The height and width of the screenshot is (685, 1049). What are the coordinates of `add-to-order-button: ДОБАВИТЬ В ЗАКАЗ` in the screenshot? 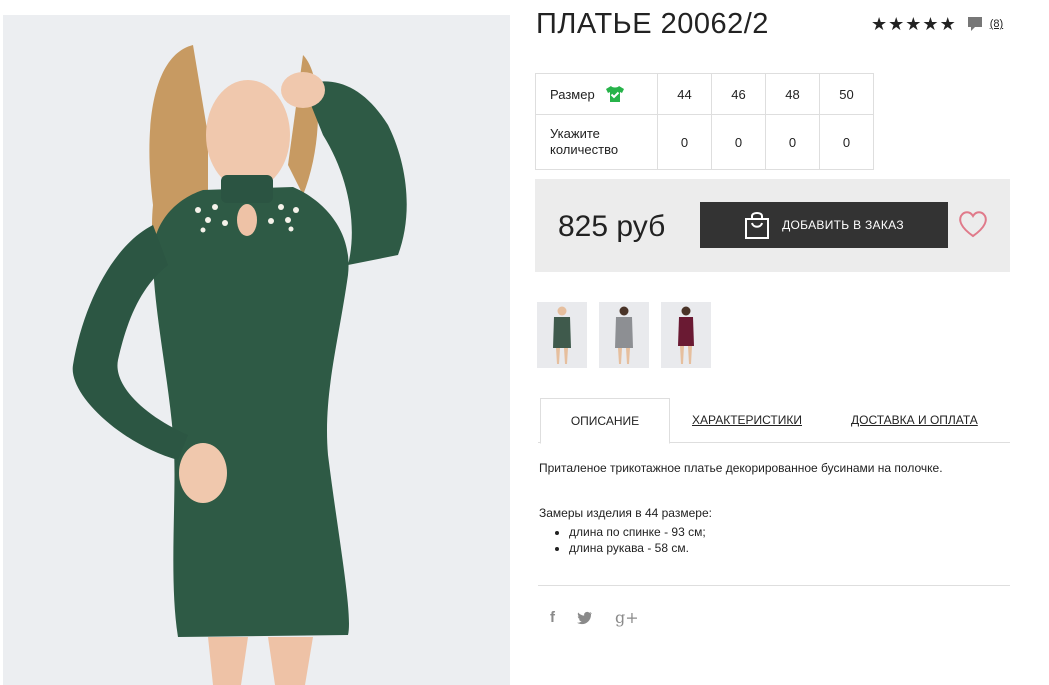 It's located at (824, 225).